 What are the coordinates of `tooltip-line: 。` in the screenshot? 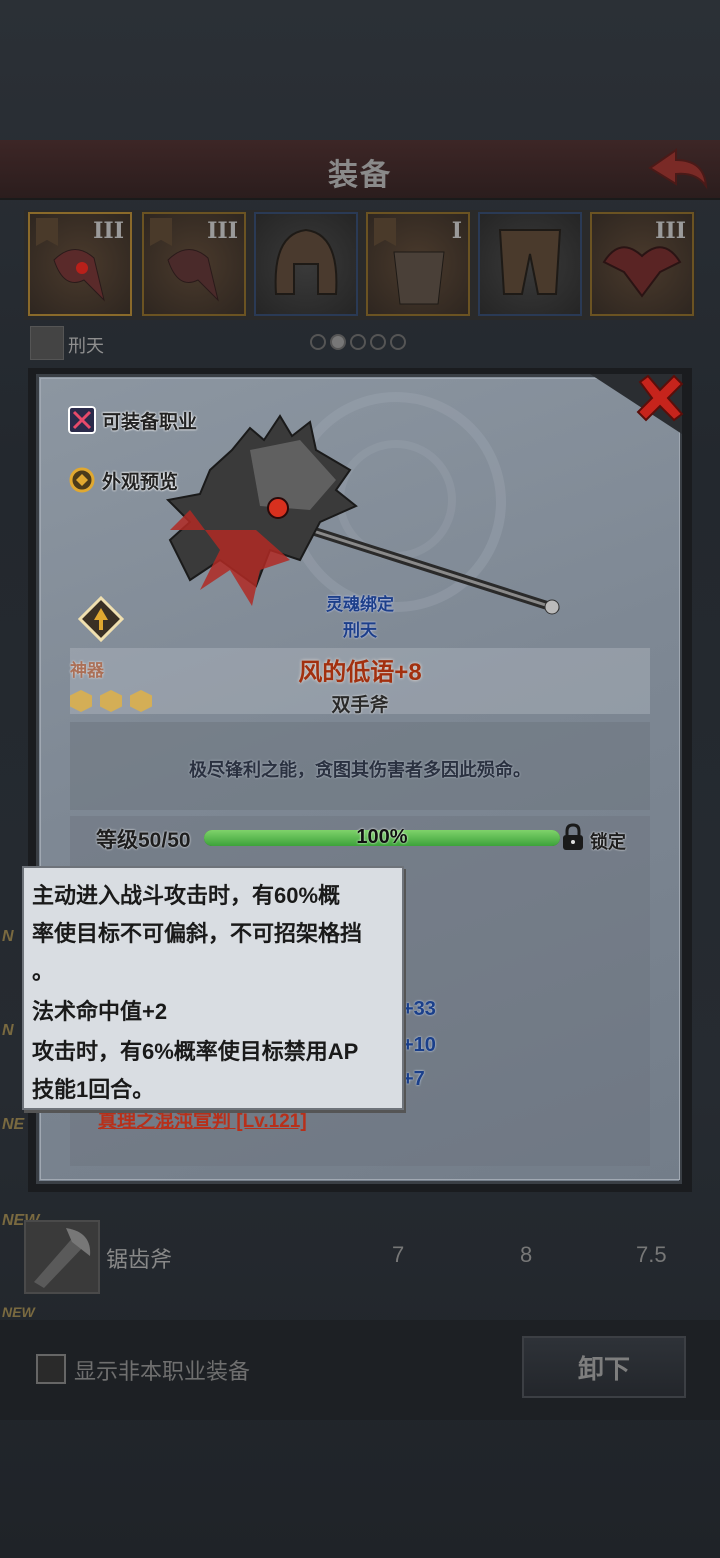 It's located at (43, 971).